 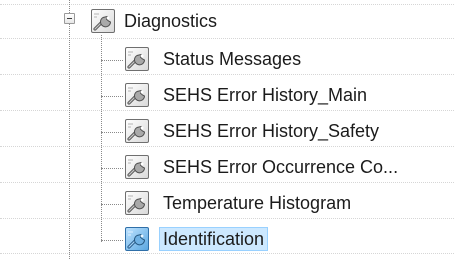 What do you see at coordinates (214, 239) in the screenshot?
I see `tree-node-label-selected: Identification` at bounding box center [214, 239].